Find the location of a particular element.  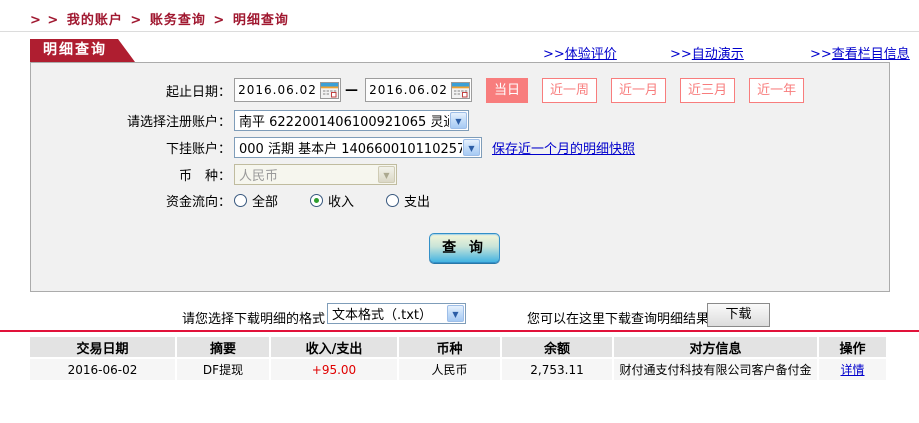

tab-detail-query: 明细查询 is located at coordinates (82, 50).